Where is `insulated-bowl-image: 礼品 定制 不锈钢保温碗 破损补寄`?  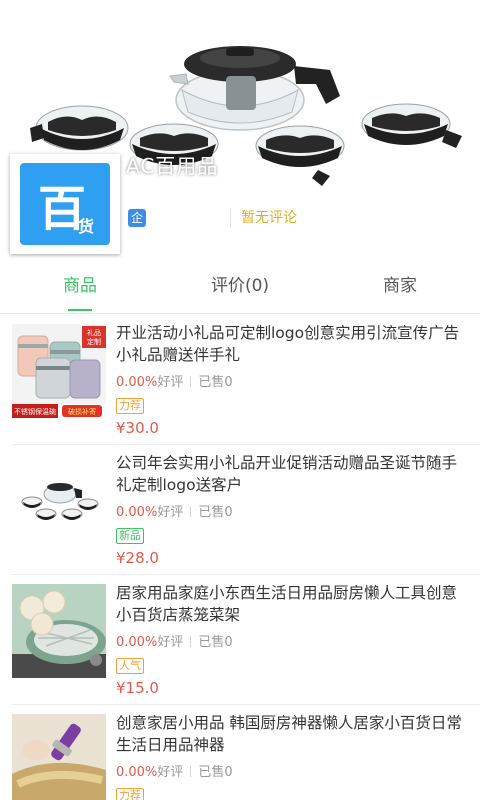
insulated-bowl-image: 礼品 定制 不锈钢保温碗 破损补寄 is located at coordinates (59, 371).